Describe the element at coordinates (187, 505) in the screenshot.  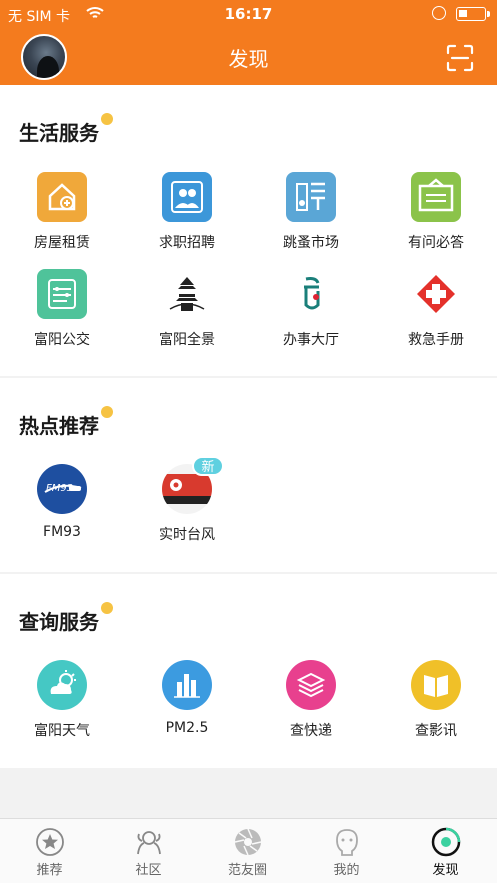
I see `hot-typhoon: 新 实时台风` at that location.